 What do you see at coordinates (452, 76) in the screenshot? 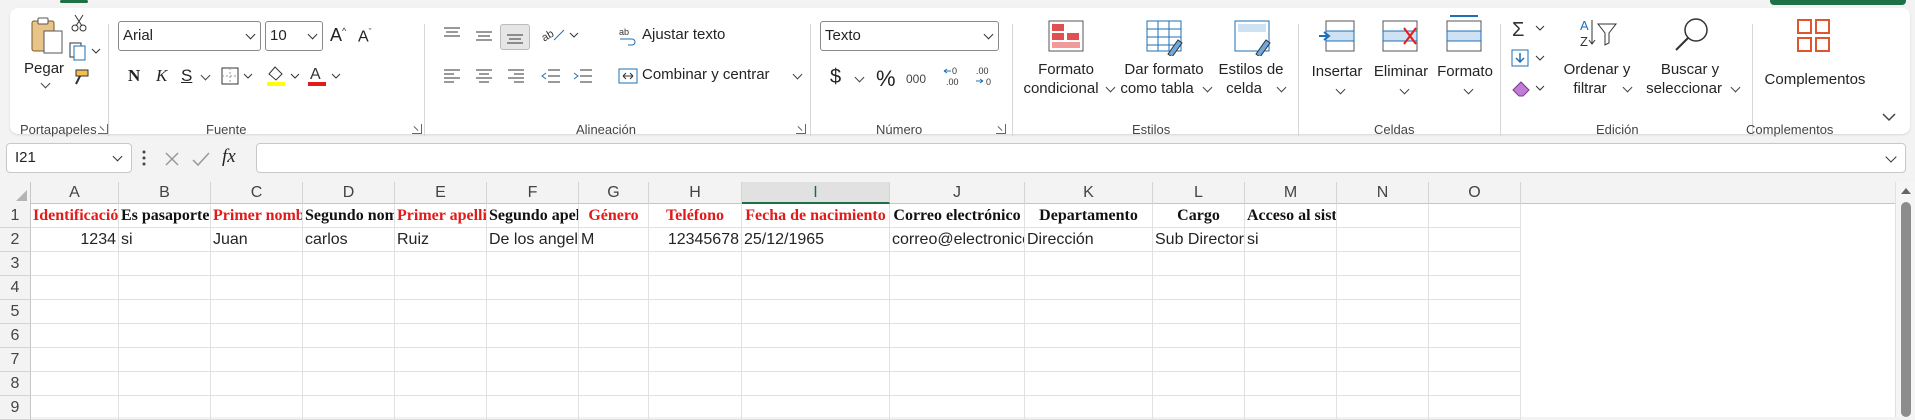
I see `align-left-icon` at bounding box center [452, 76].